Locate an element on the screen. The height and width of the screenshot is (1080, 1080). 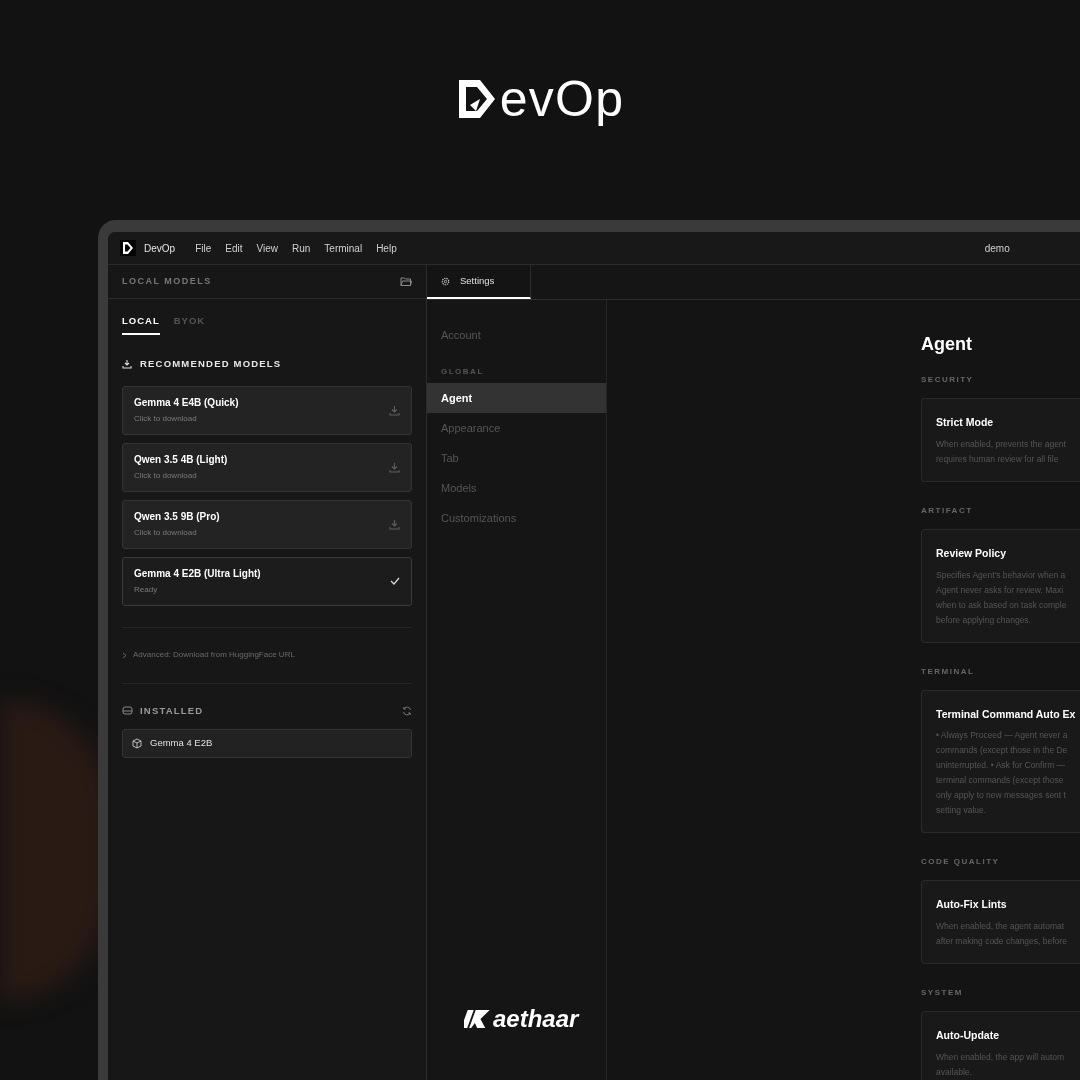
tab: LOCAL is located at coordinates (141, 325).